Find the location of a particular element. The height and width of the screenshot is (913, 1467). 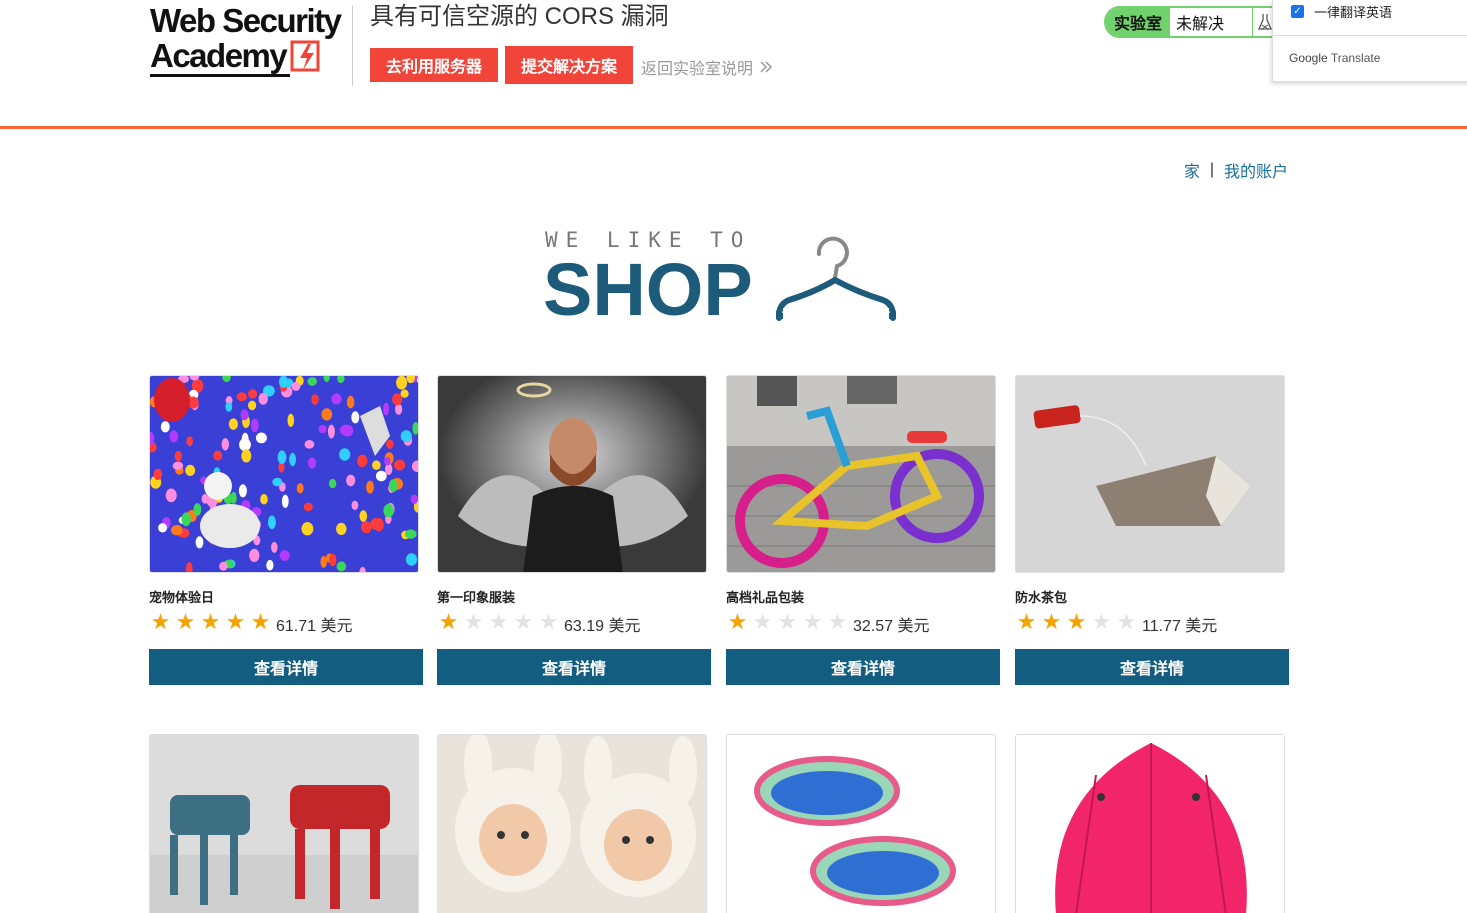

lab-status-label: 实验室 is located at coordinates (1138, 22).